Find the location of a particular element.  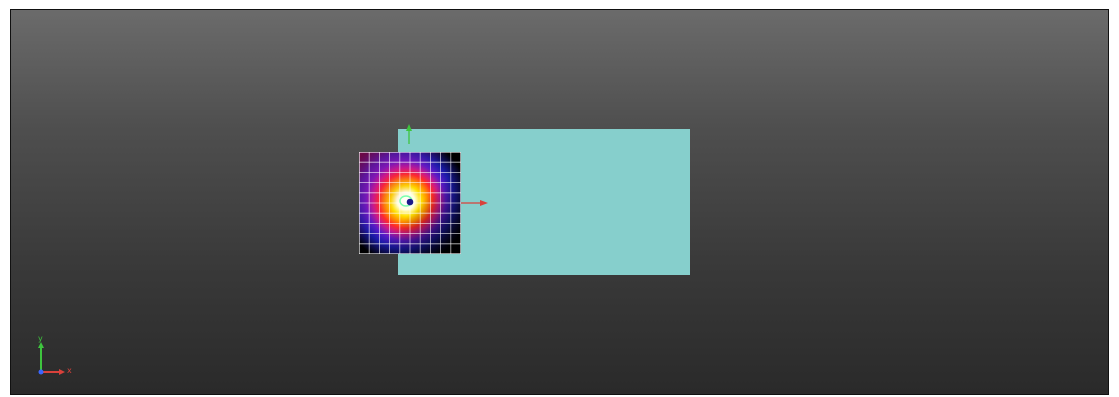

move-gizmo is located at coordinates (449, 172).